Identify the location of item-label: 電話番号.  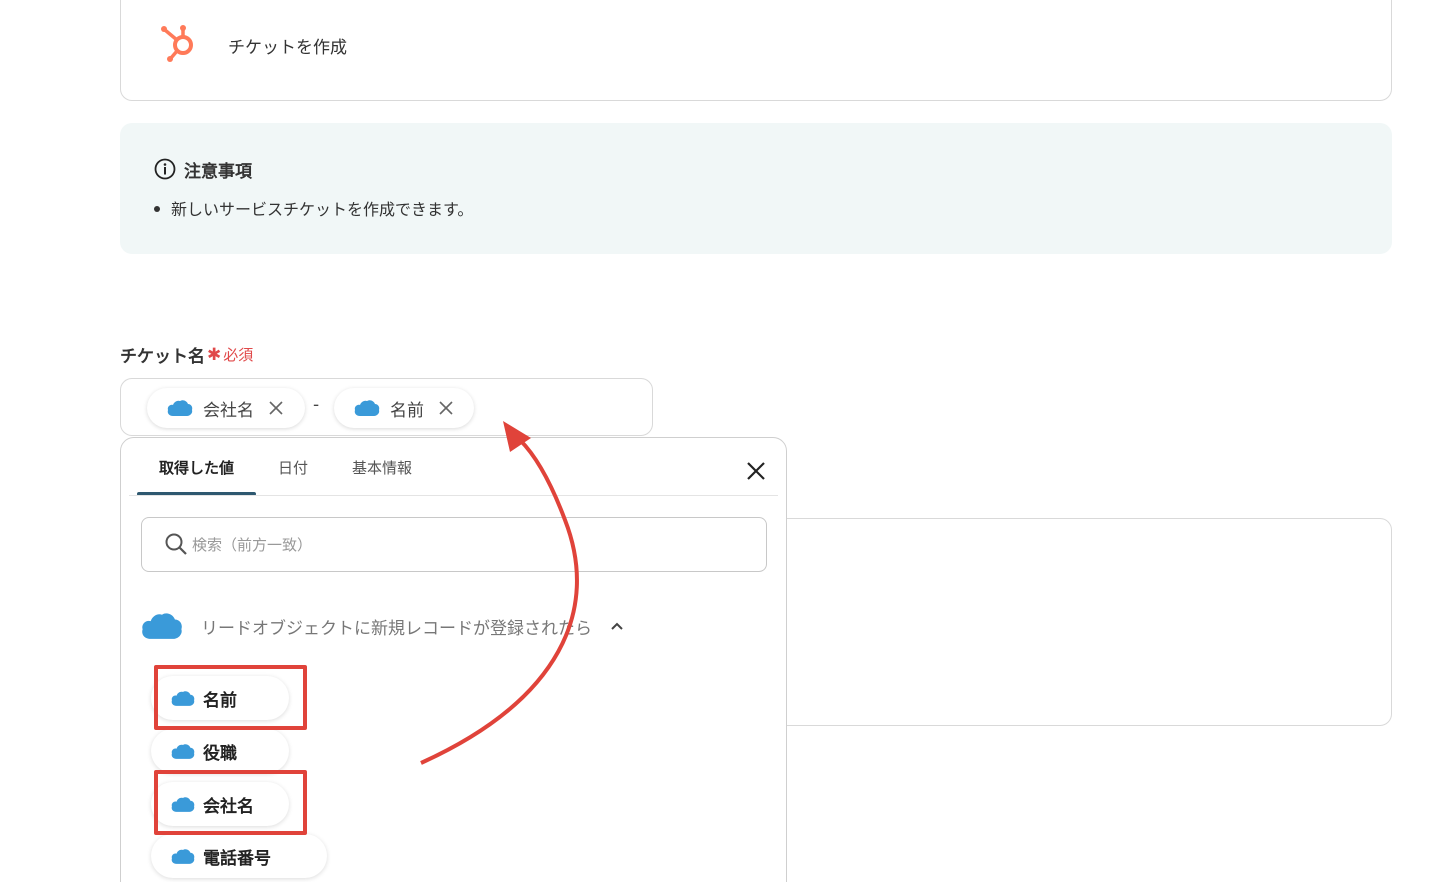
(237, 858).